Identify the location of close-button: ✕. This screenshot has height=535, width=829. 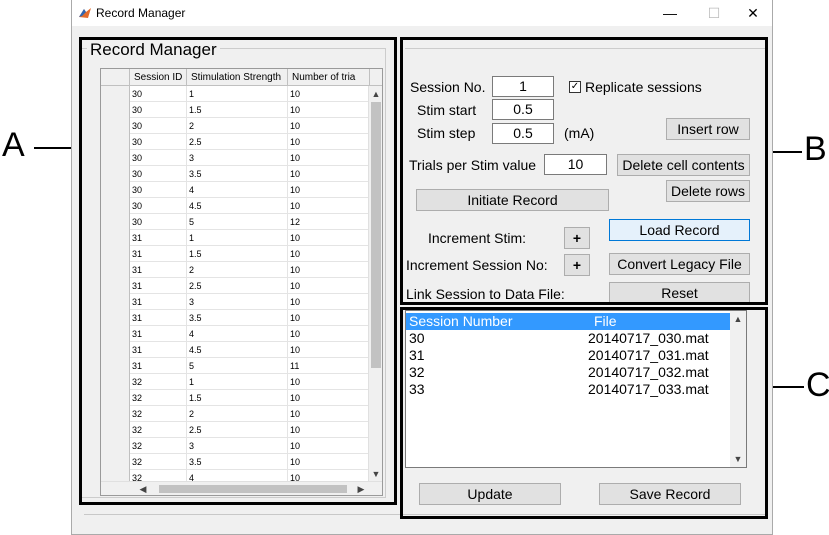
(753, 13).